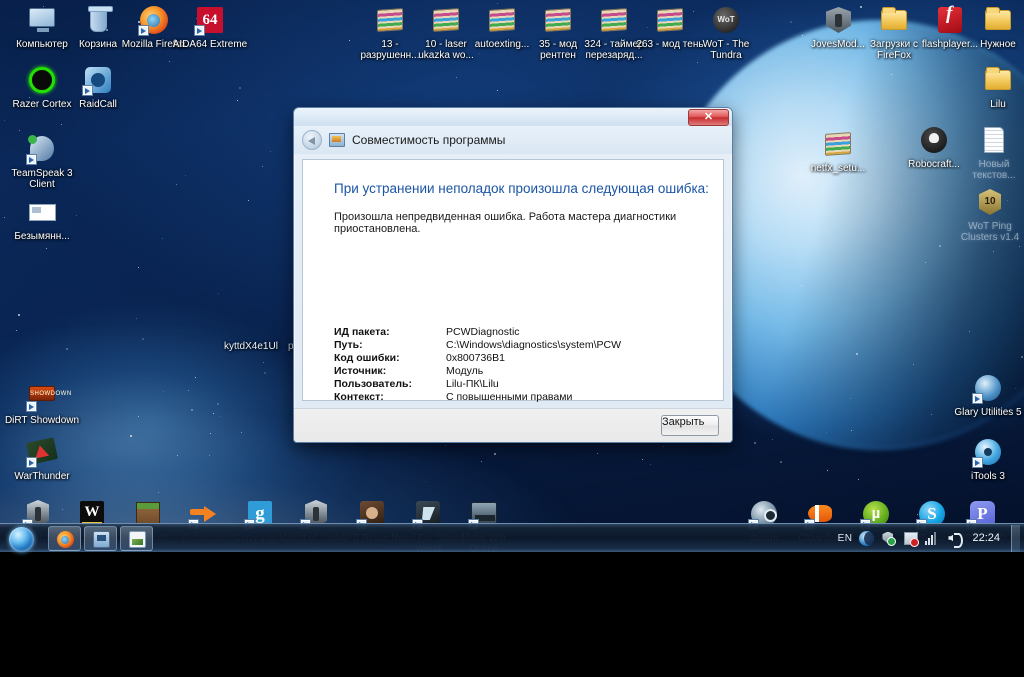  I want to click on desktop-icon: RaidCall, so click(98, 87).